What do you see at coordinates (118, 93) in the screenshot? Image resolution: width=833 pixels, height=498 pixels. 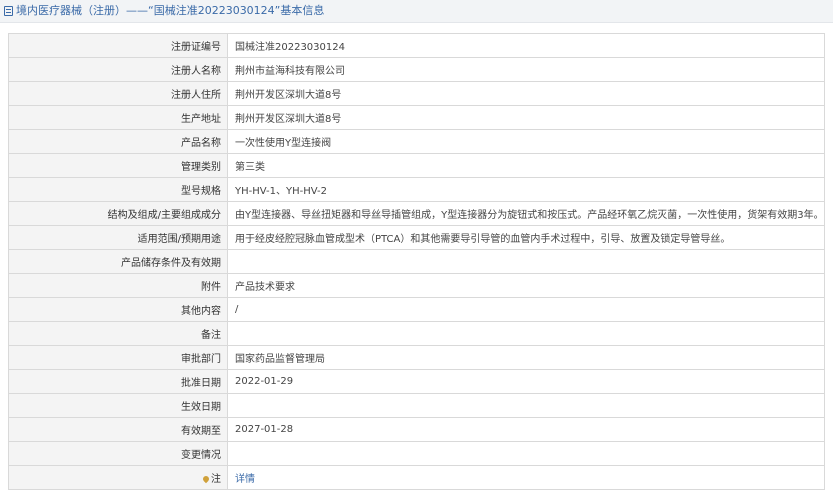 I see `row-label: 注册人住所` at bounding box center [118, 93].